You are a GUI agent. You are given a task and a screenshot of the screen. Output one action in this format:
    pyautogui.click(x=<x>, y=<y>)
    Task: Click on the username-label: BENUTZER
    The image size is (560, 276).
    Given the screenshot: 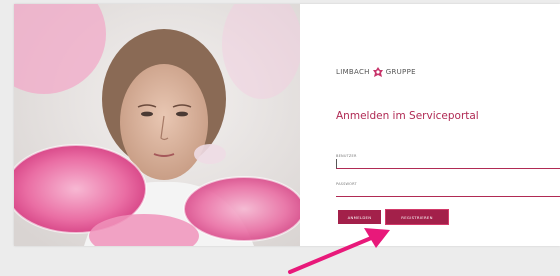 What is the action you would take?
    pyautogui.click(x=346, y=156)
    